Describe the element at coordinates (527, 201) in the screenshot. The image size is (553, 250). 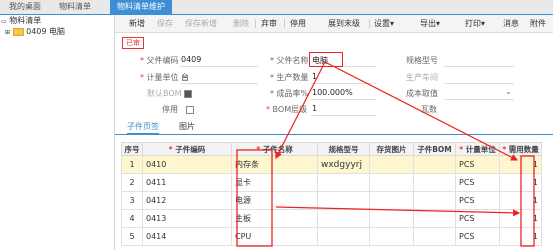
I see `qty-column-highlight` at that location.